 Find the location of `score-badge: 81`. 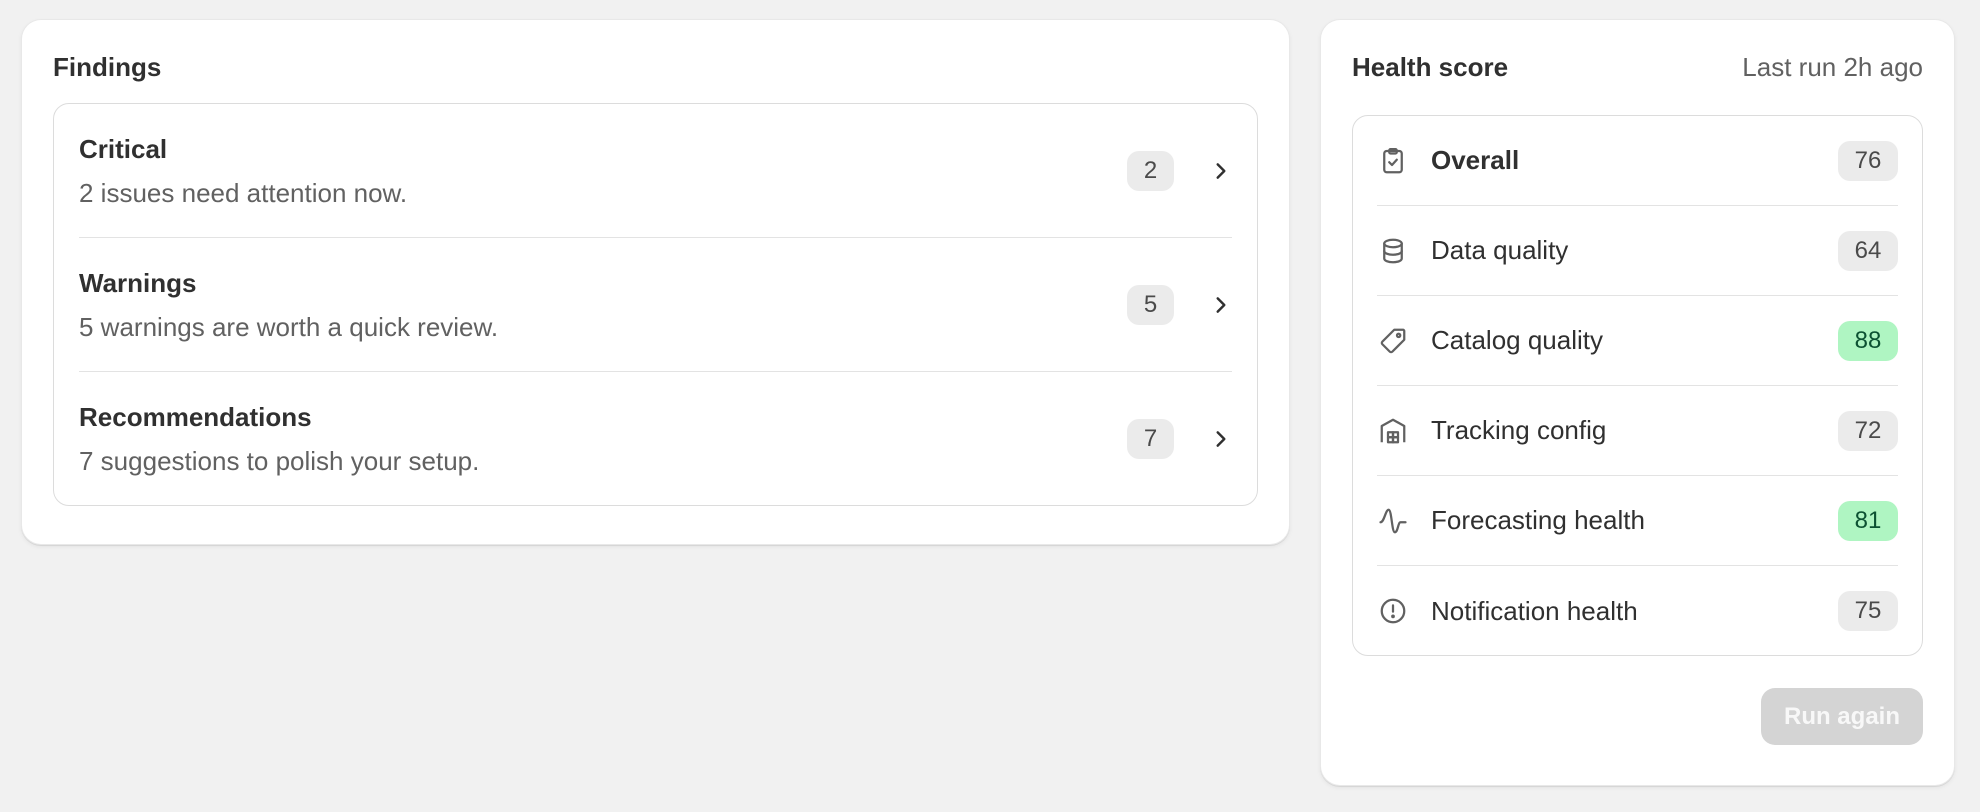

score-badge: 81 is located at coordinates (1868, 520).